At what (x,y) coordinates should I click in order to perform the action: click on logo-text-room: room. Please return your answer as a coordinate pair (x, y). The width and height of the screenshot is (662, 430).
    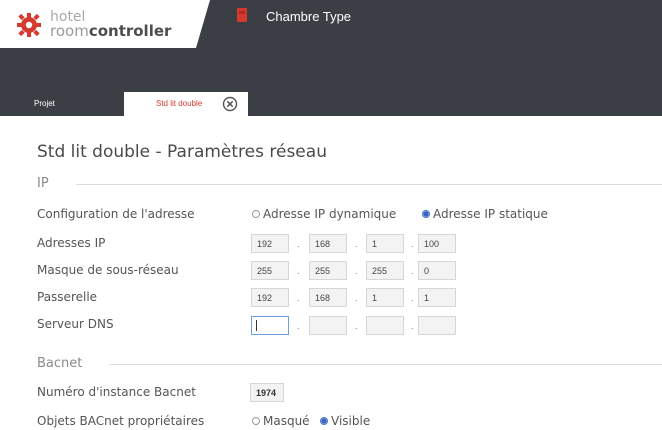
    Looking at the image, I should click on (69, 31).